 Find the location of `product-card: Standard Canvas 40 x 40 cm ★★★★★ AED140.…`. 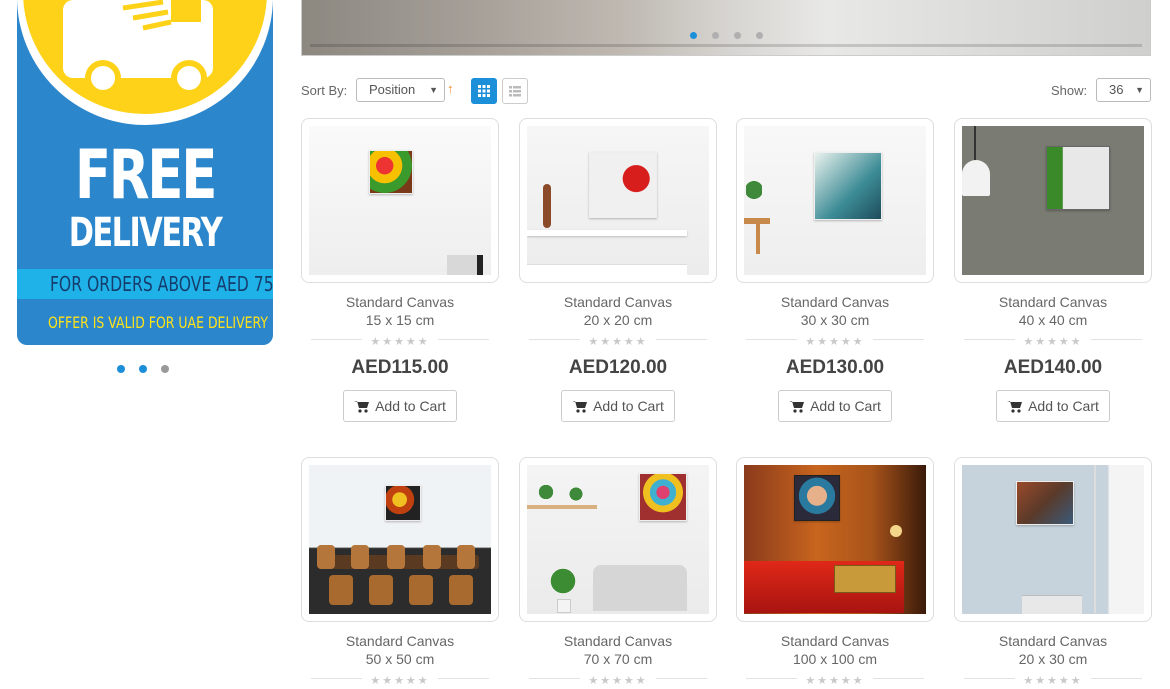

product-card: Standard Canvas 40 x 40 cm ★★★★★ AED140.… is located at coordinates (1053, 270).